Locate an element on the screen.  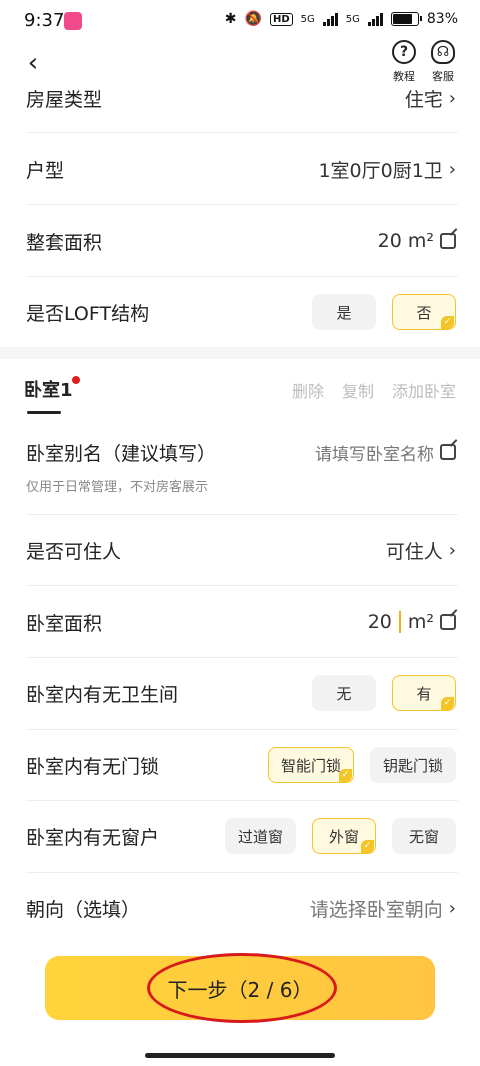
headset-icon: ☊ is located at coordinates (443, 52).